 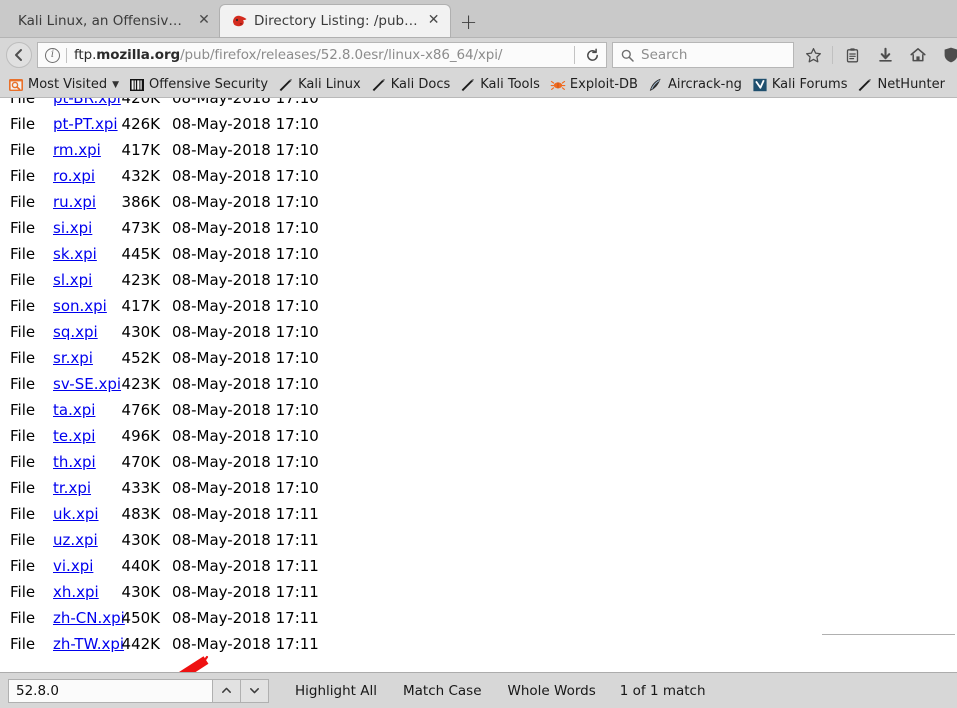 I want to click on table-row: File ro.xpi 432K 08-May-2018 17:10, so click(x=478, y=176).